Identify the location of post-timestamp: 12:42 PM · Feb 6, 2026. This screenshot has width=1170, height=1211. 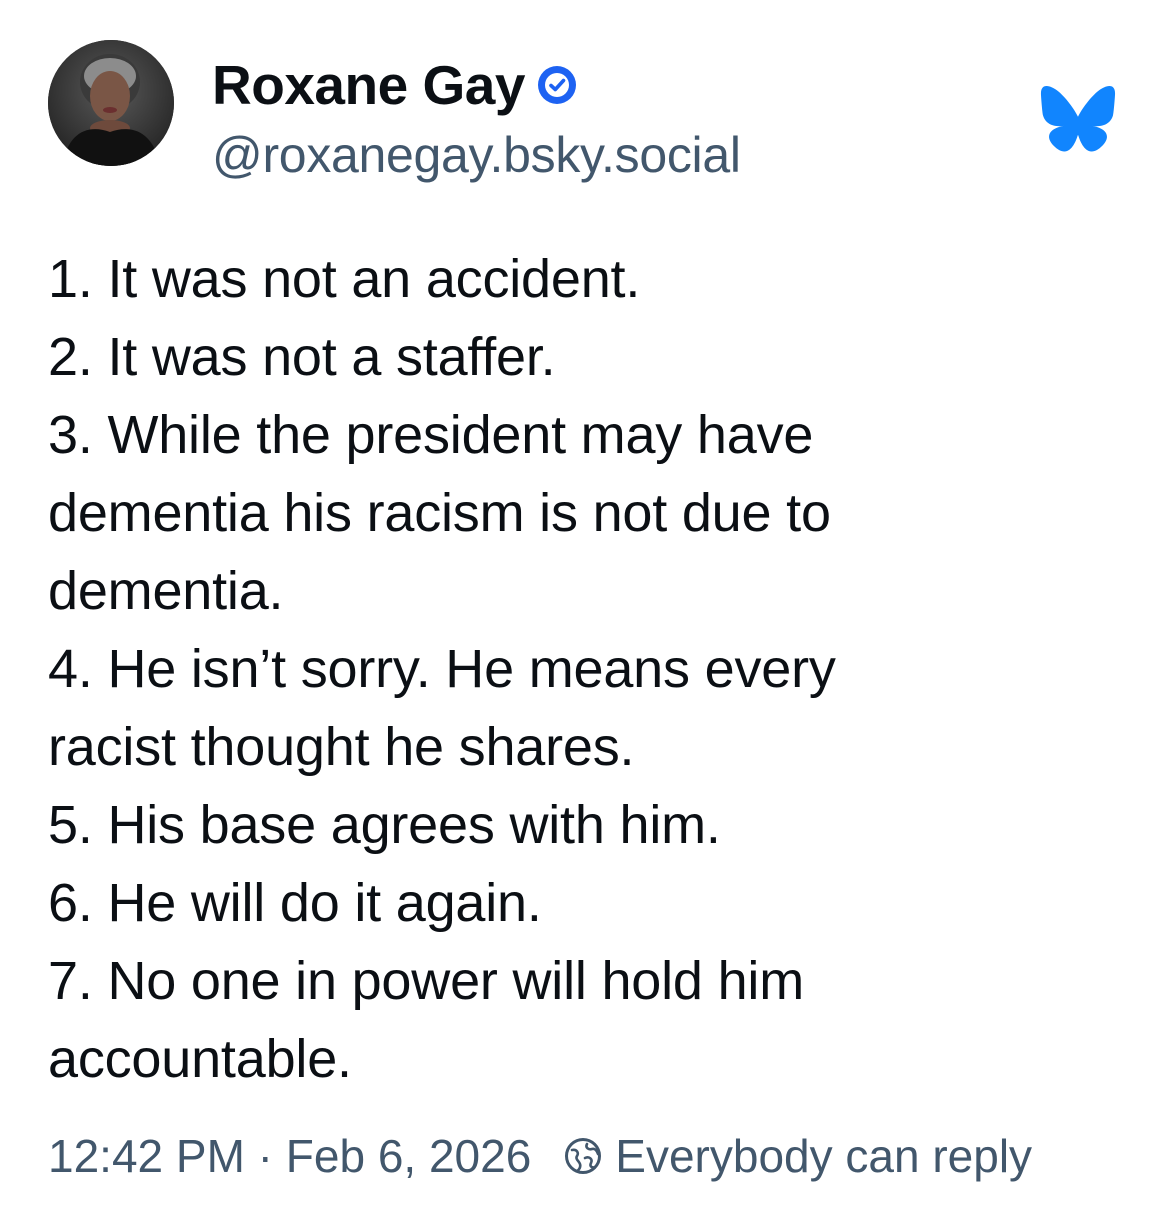
(289, 1156).